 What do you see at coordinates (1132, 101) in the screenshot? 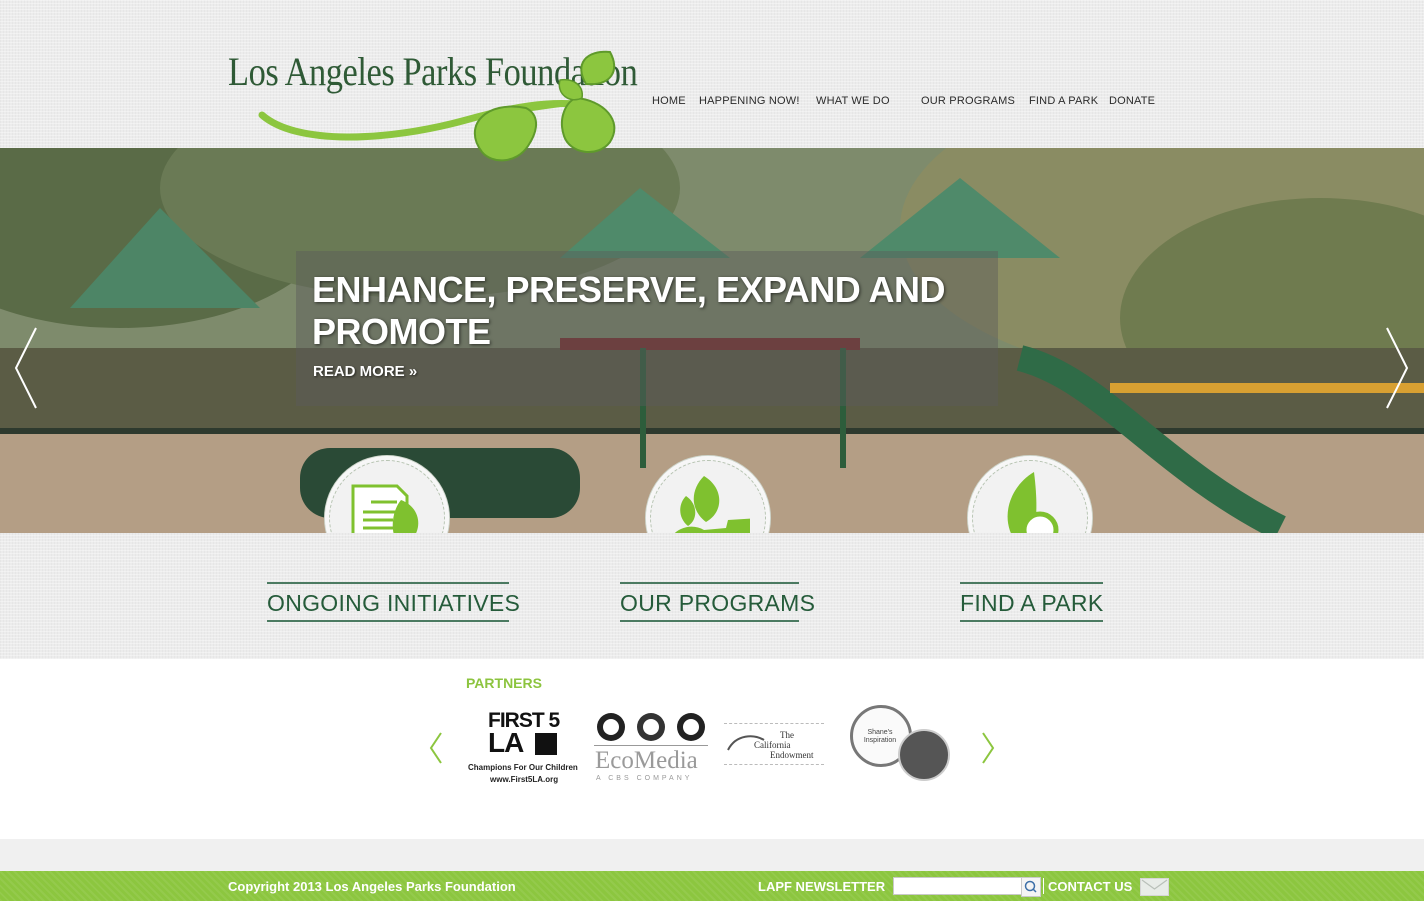
I see `nav-donate: DONATE` at bounding box center [1132, 101].